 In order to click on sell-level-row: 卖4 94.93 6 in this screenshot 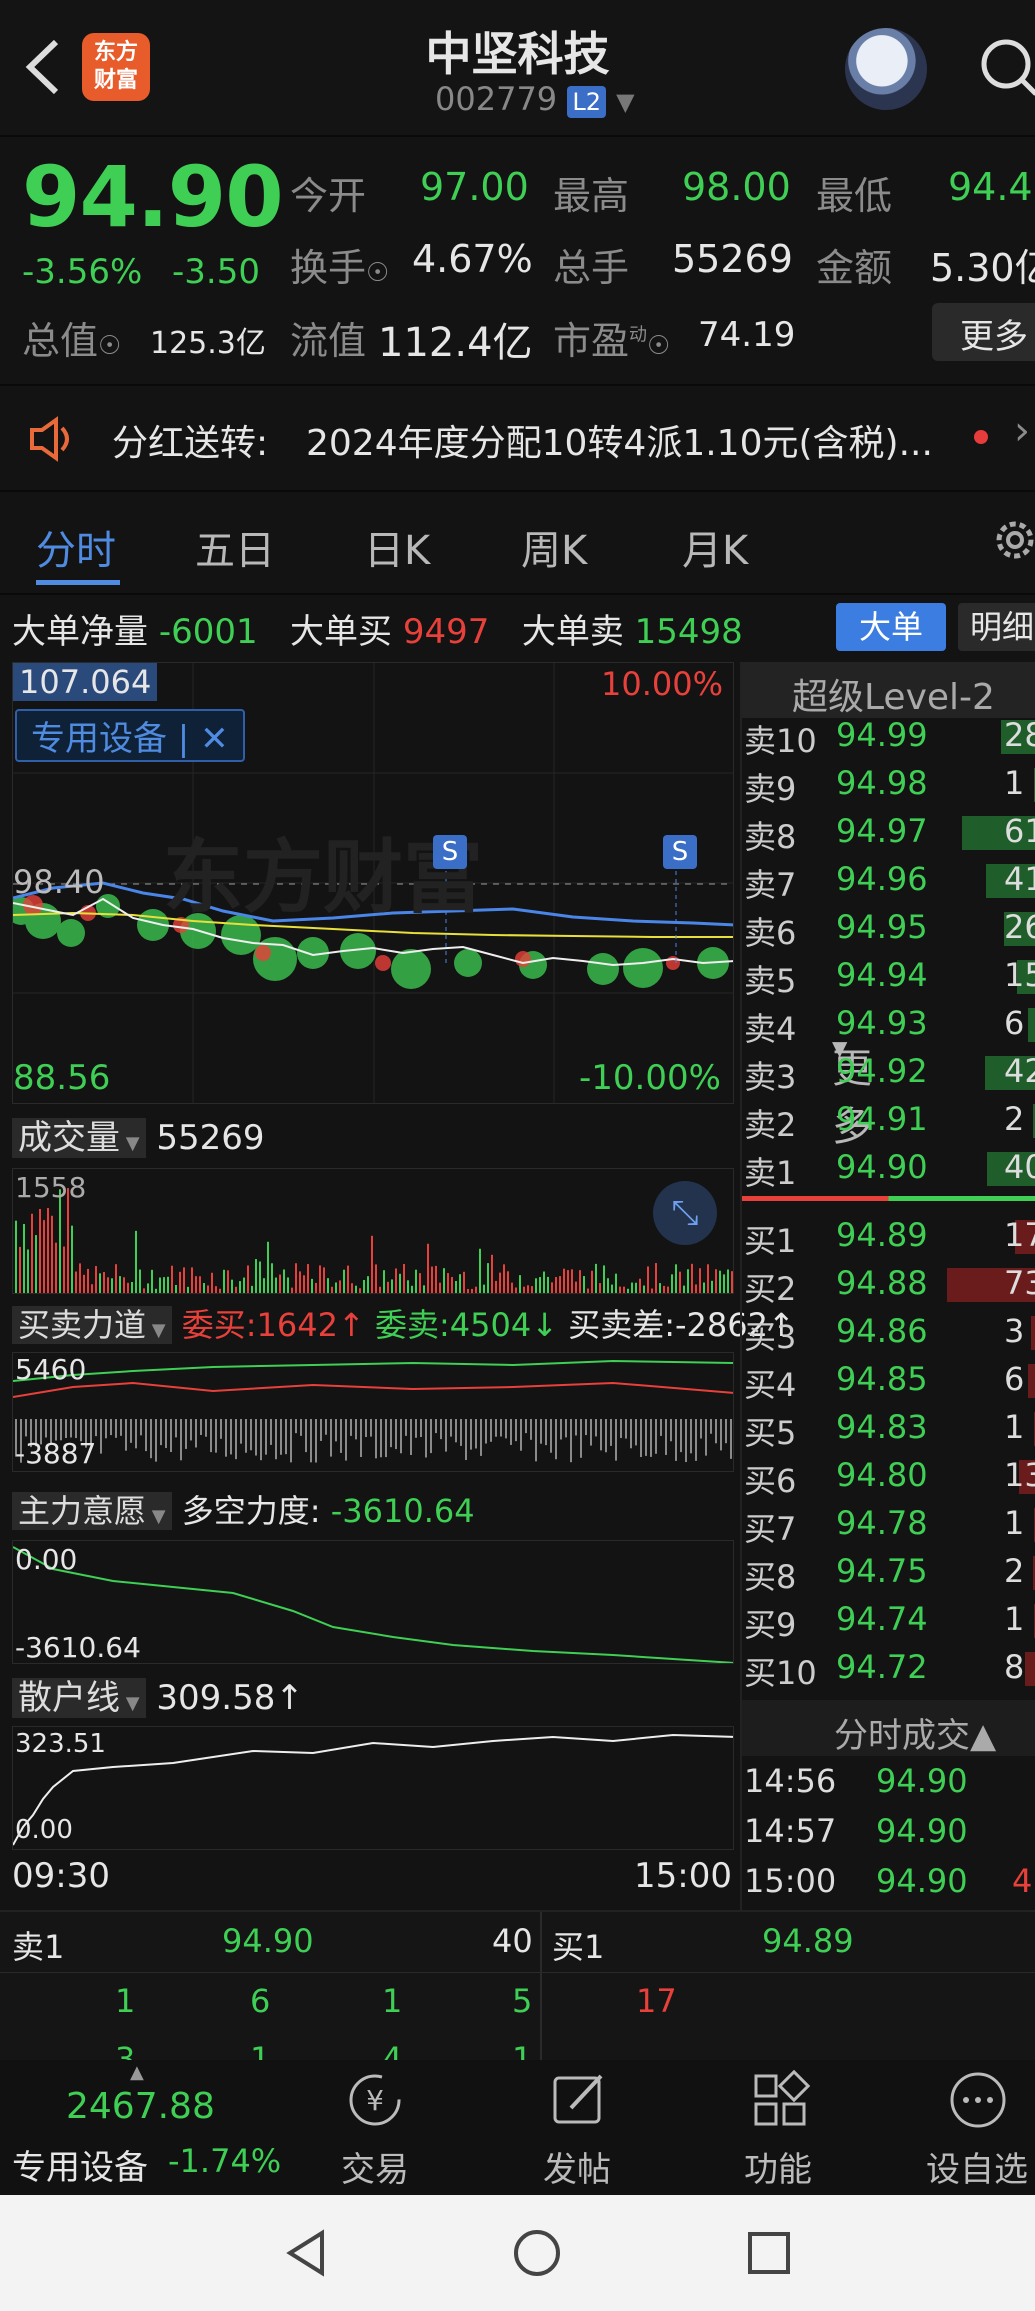, I will do `click(888, 1024)`.